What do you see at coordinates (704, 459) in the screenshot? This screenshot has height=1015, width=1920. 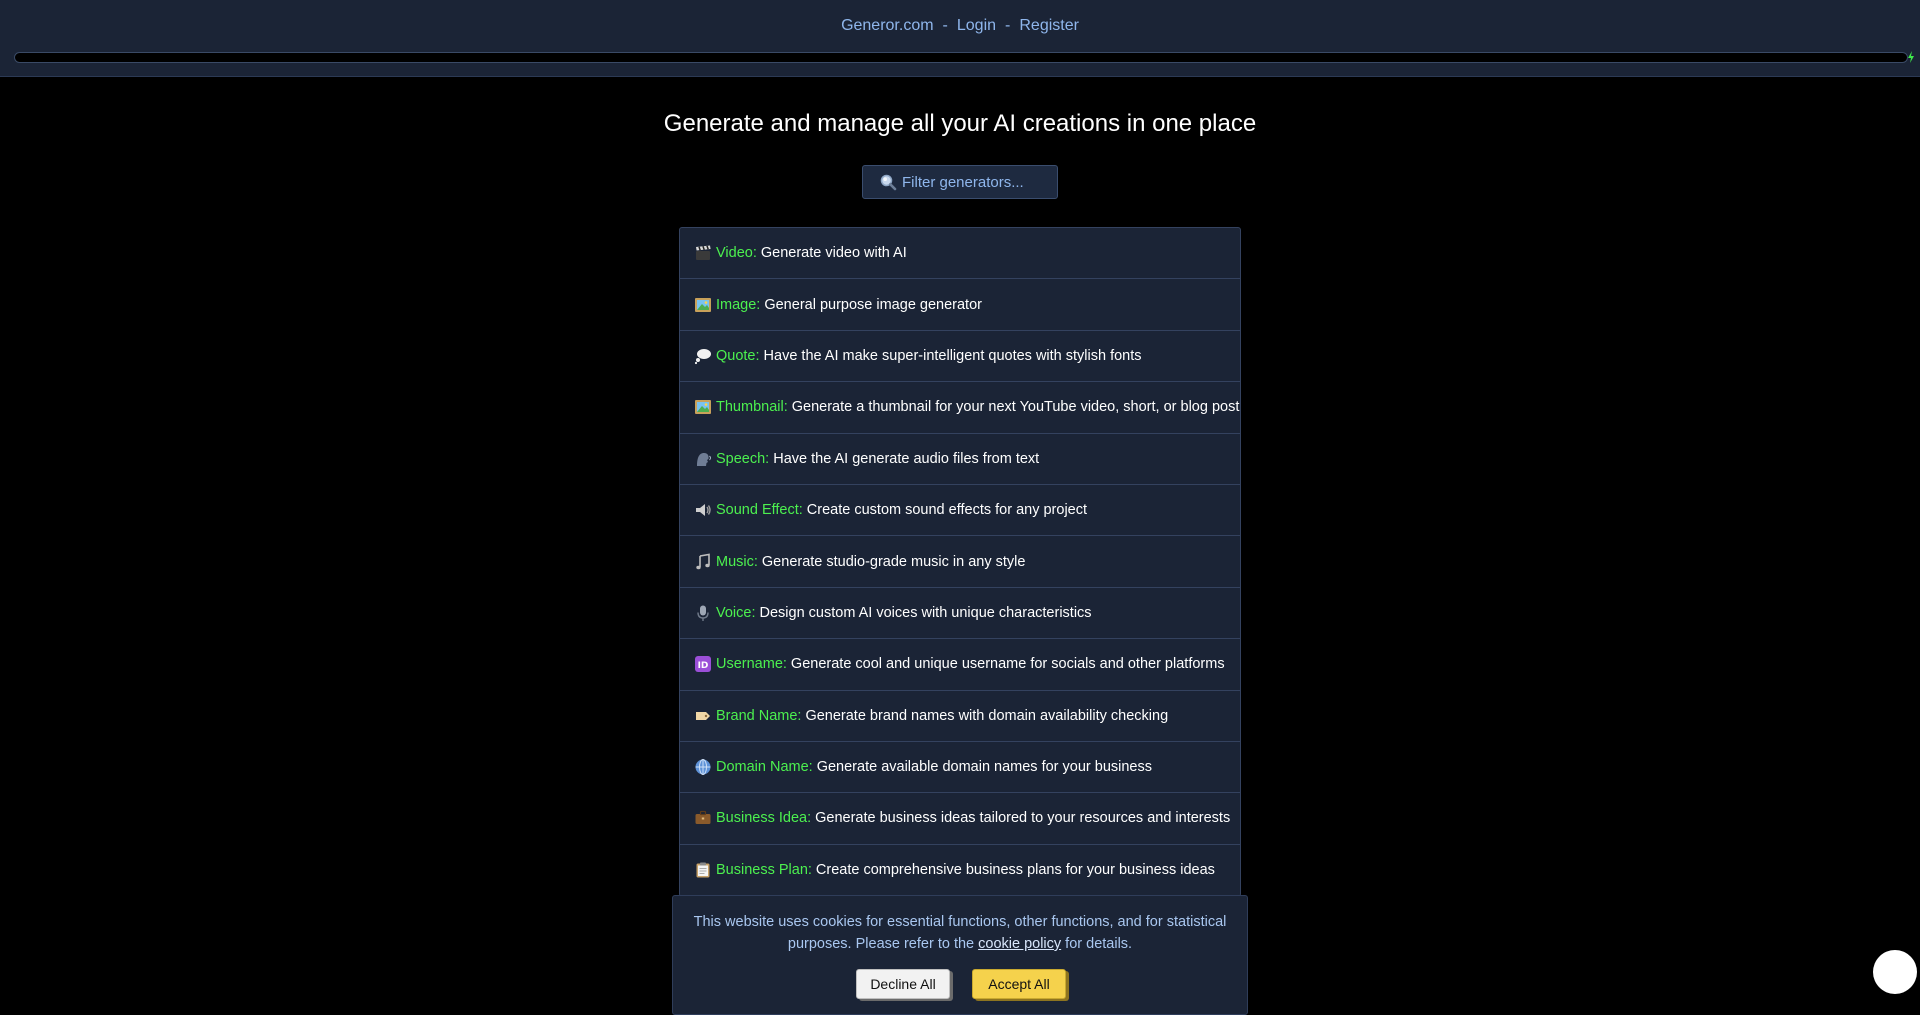 I see `speaking-head-icon` at bounding box center [704, 459].